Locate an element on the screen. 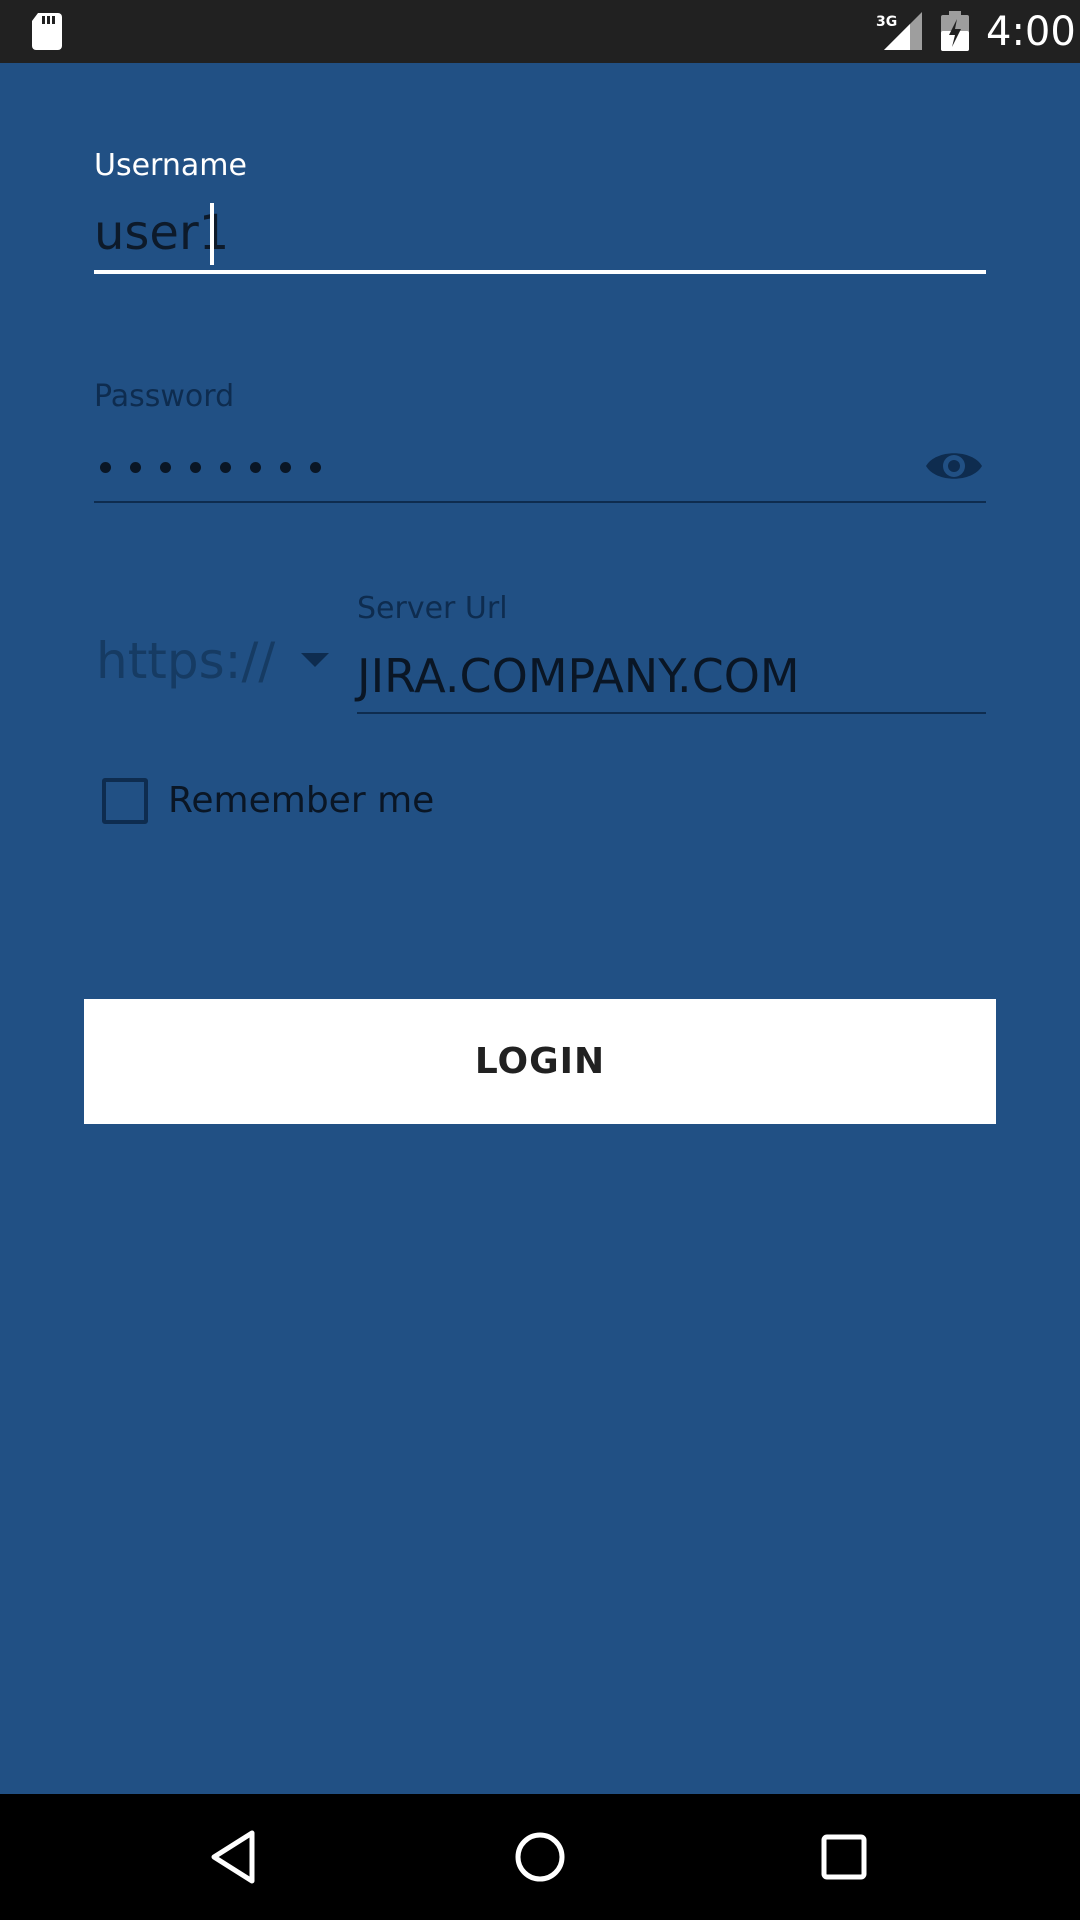  server-url-underline is located at coordinates (671, 713).